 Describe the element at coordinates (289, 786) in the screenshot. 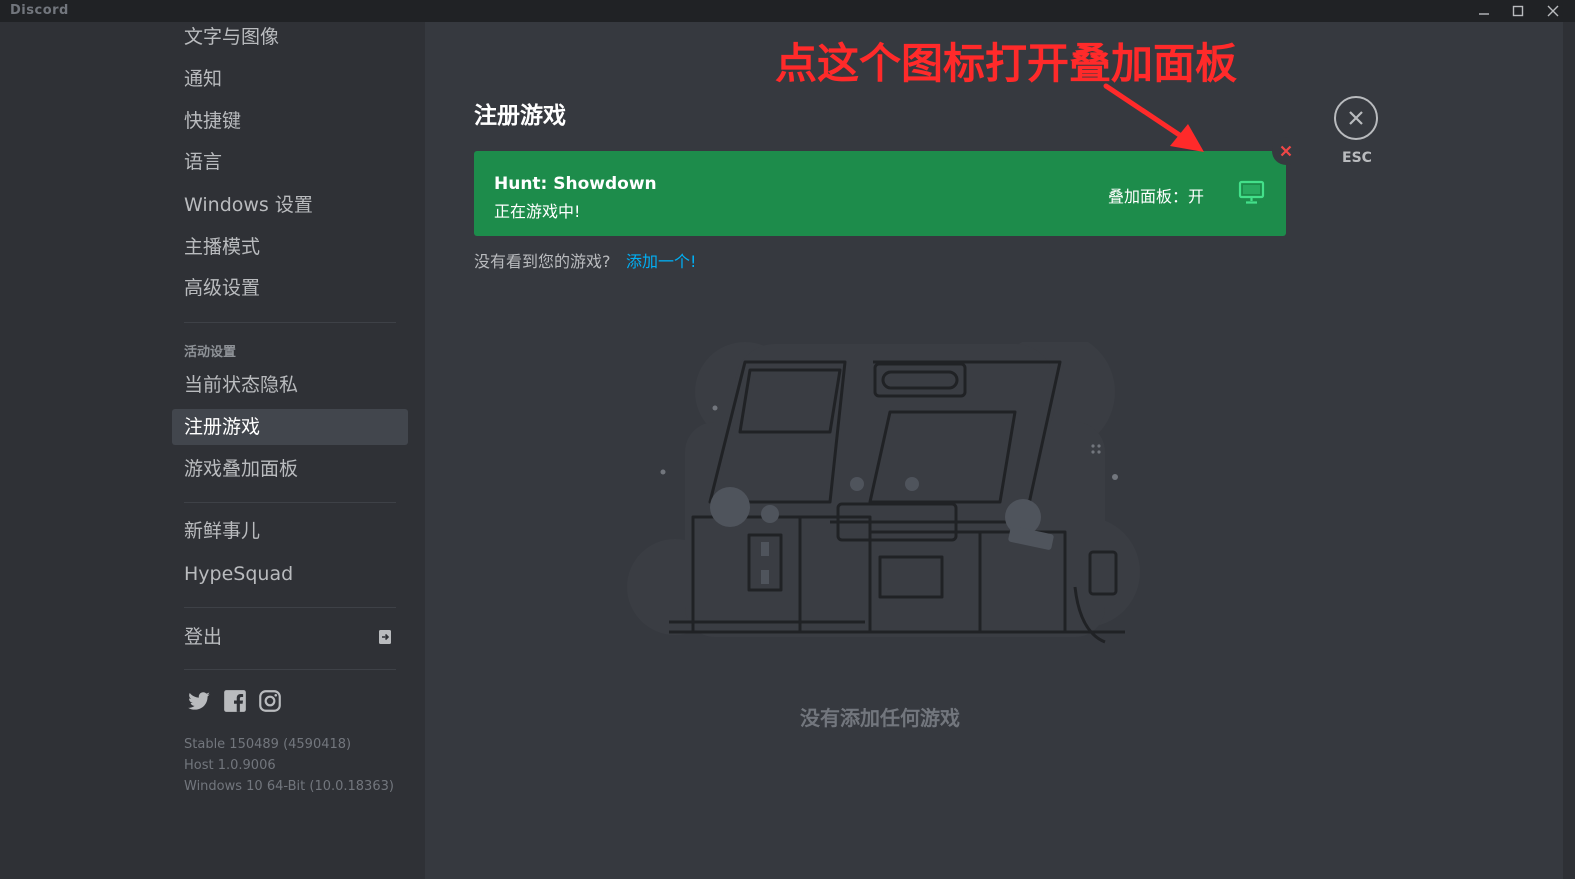

I see `version-os: Windows 10 64-Bit (10.0.18363)` at that location.